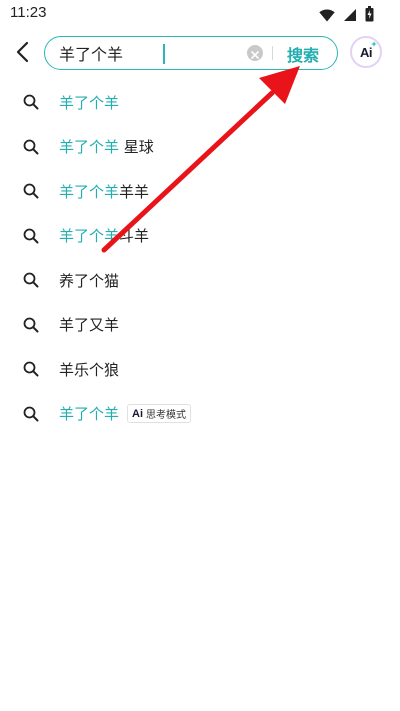 The width and height of the screenshot is (400, 711). I want to click on search-input, so click(148, 53).